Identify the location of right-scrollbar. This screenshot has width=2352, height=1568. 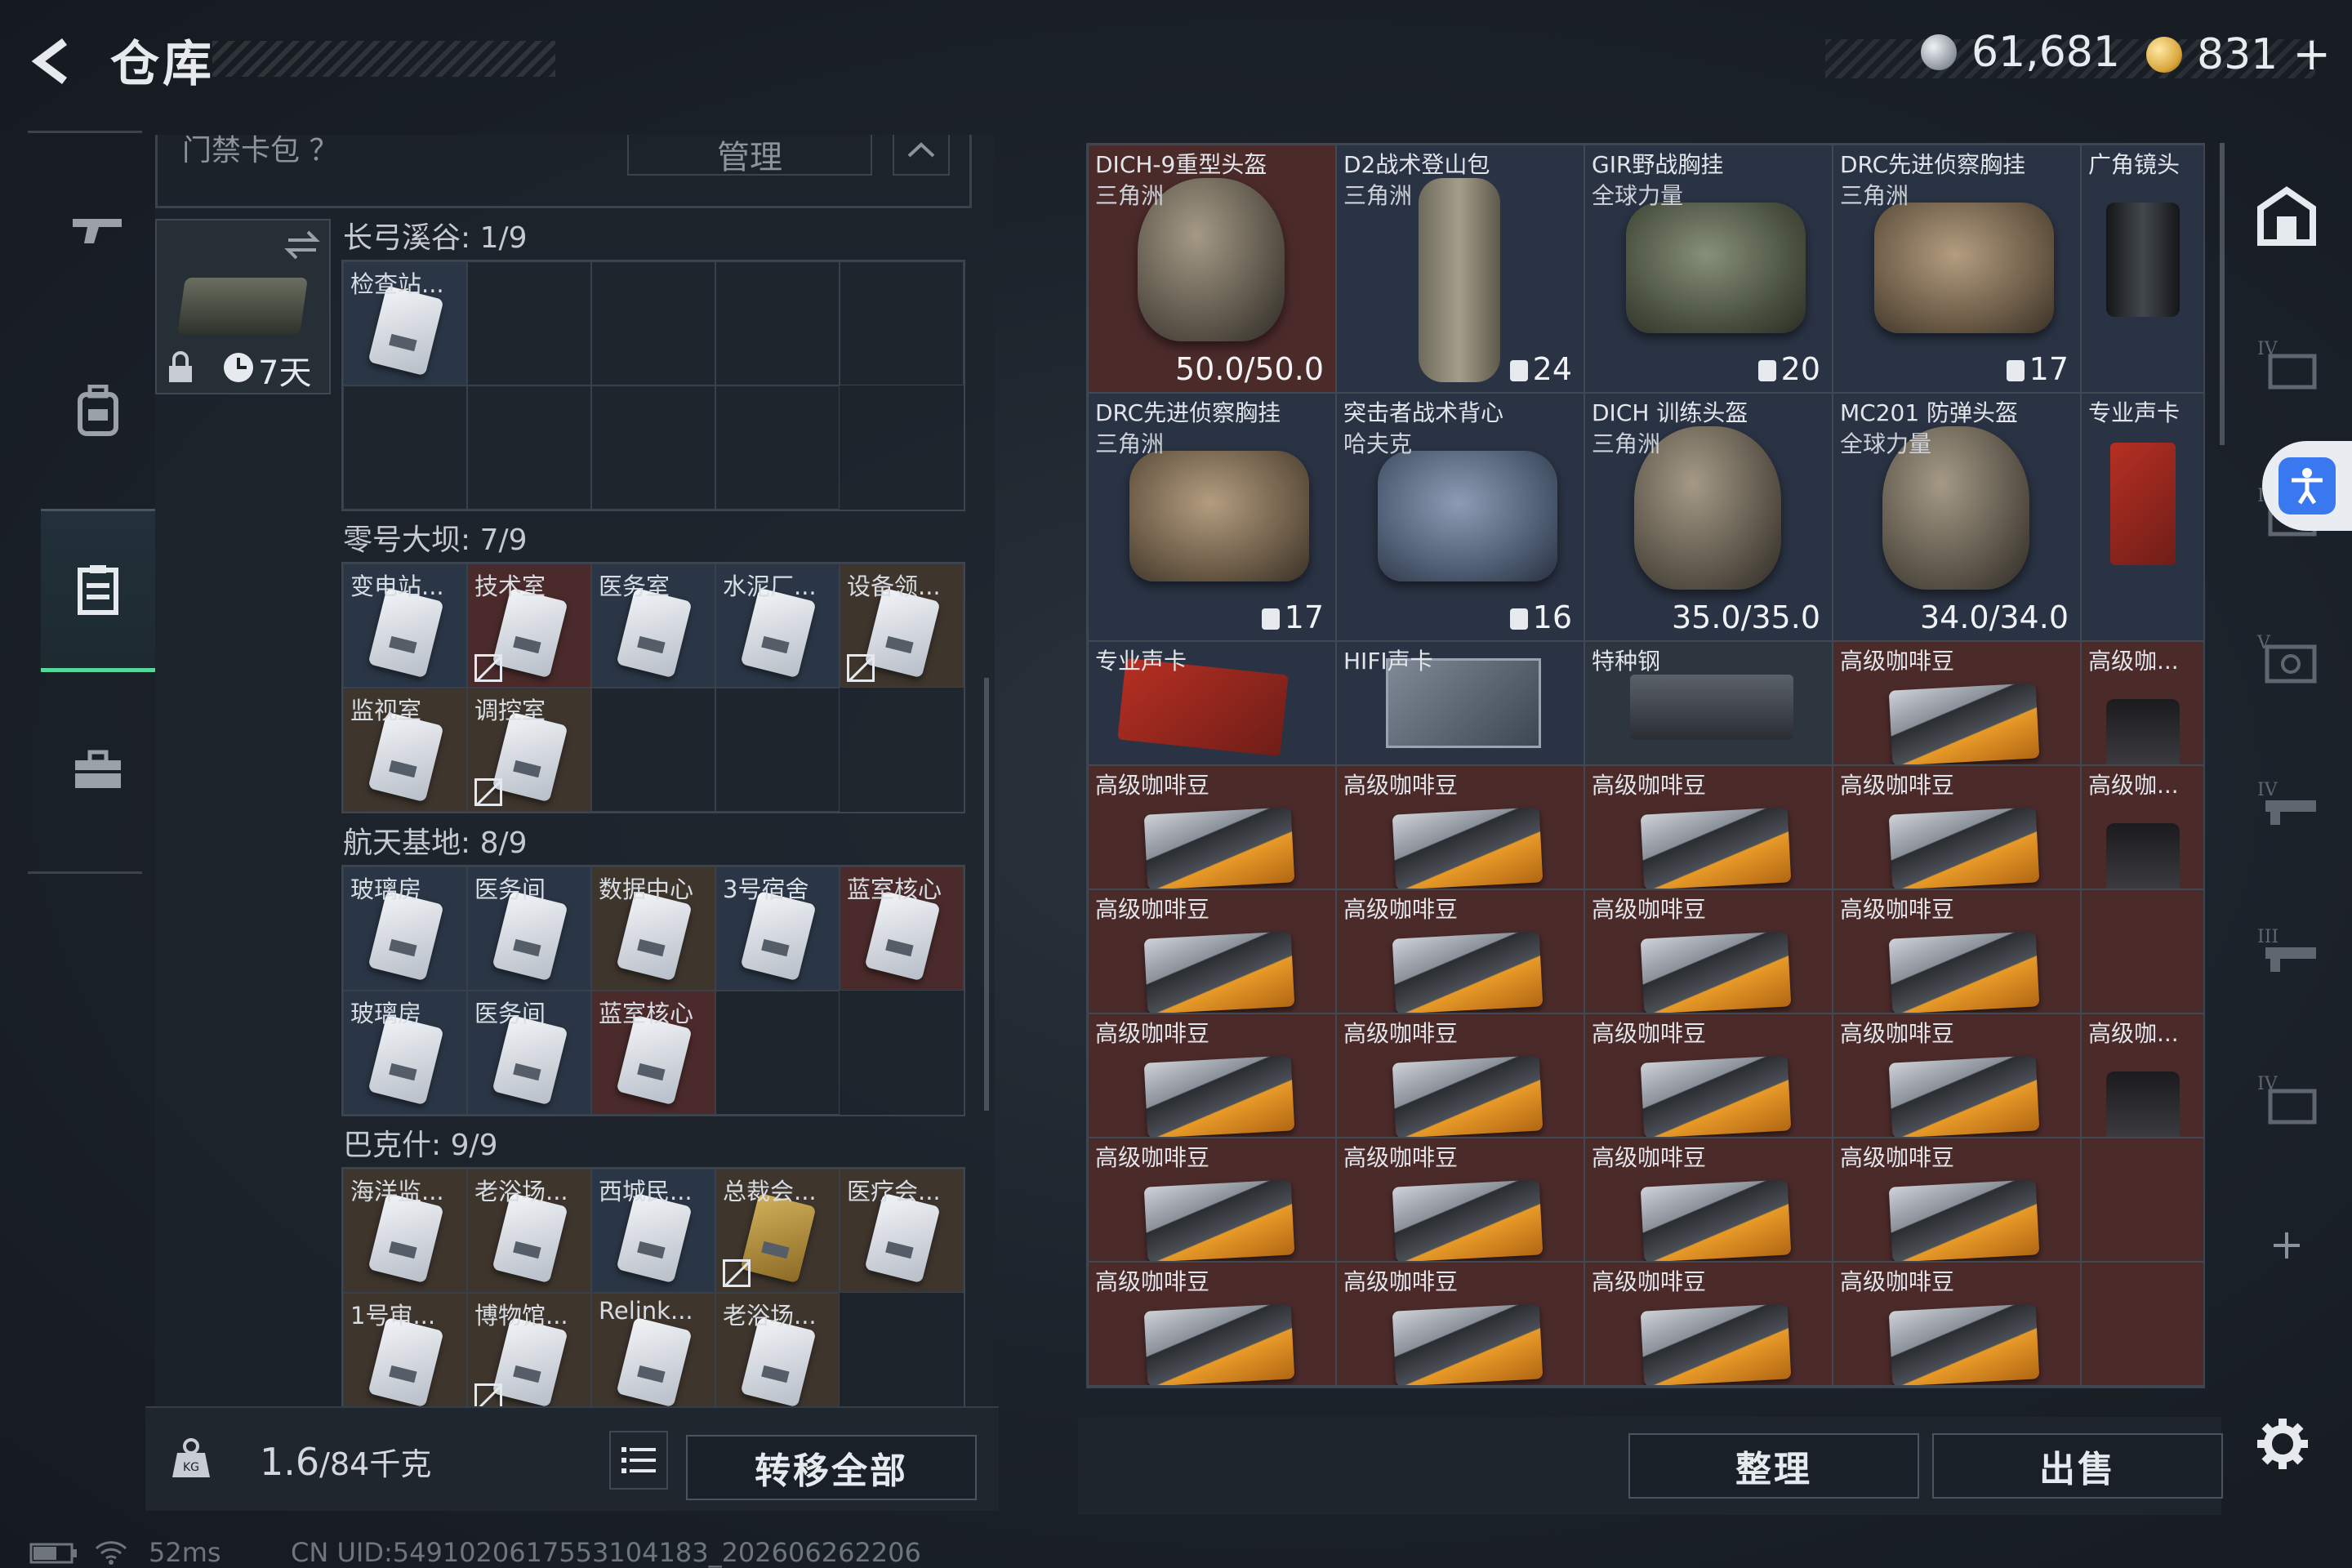
(2222, 294).